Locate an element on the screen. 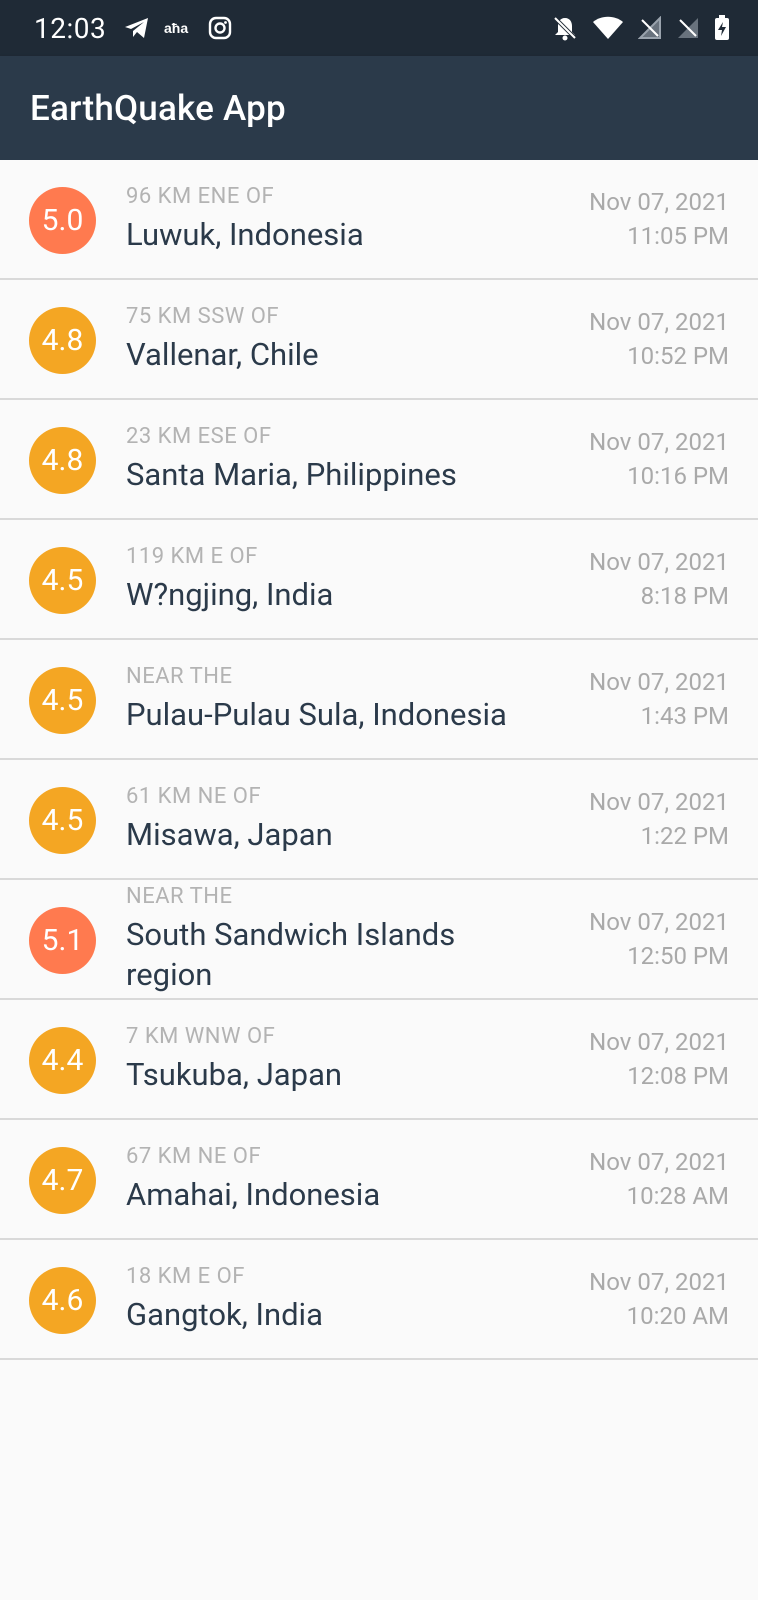 The width and height of the screenshot is (758, 1600). location-offset: 23 KM ESE OF is located at coordinates (199, 436).